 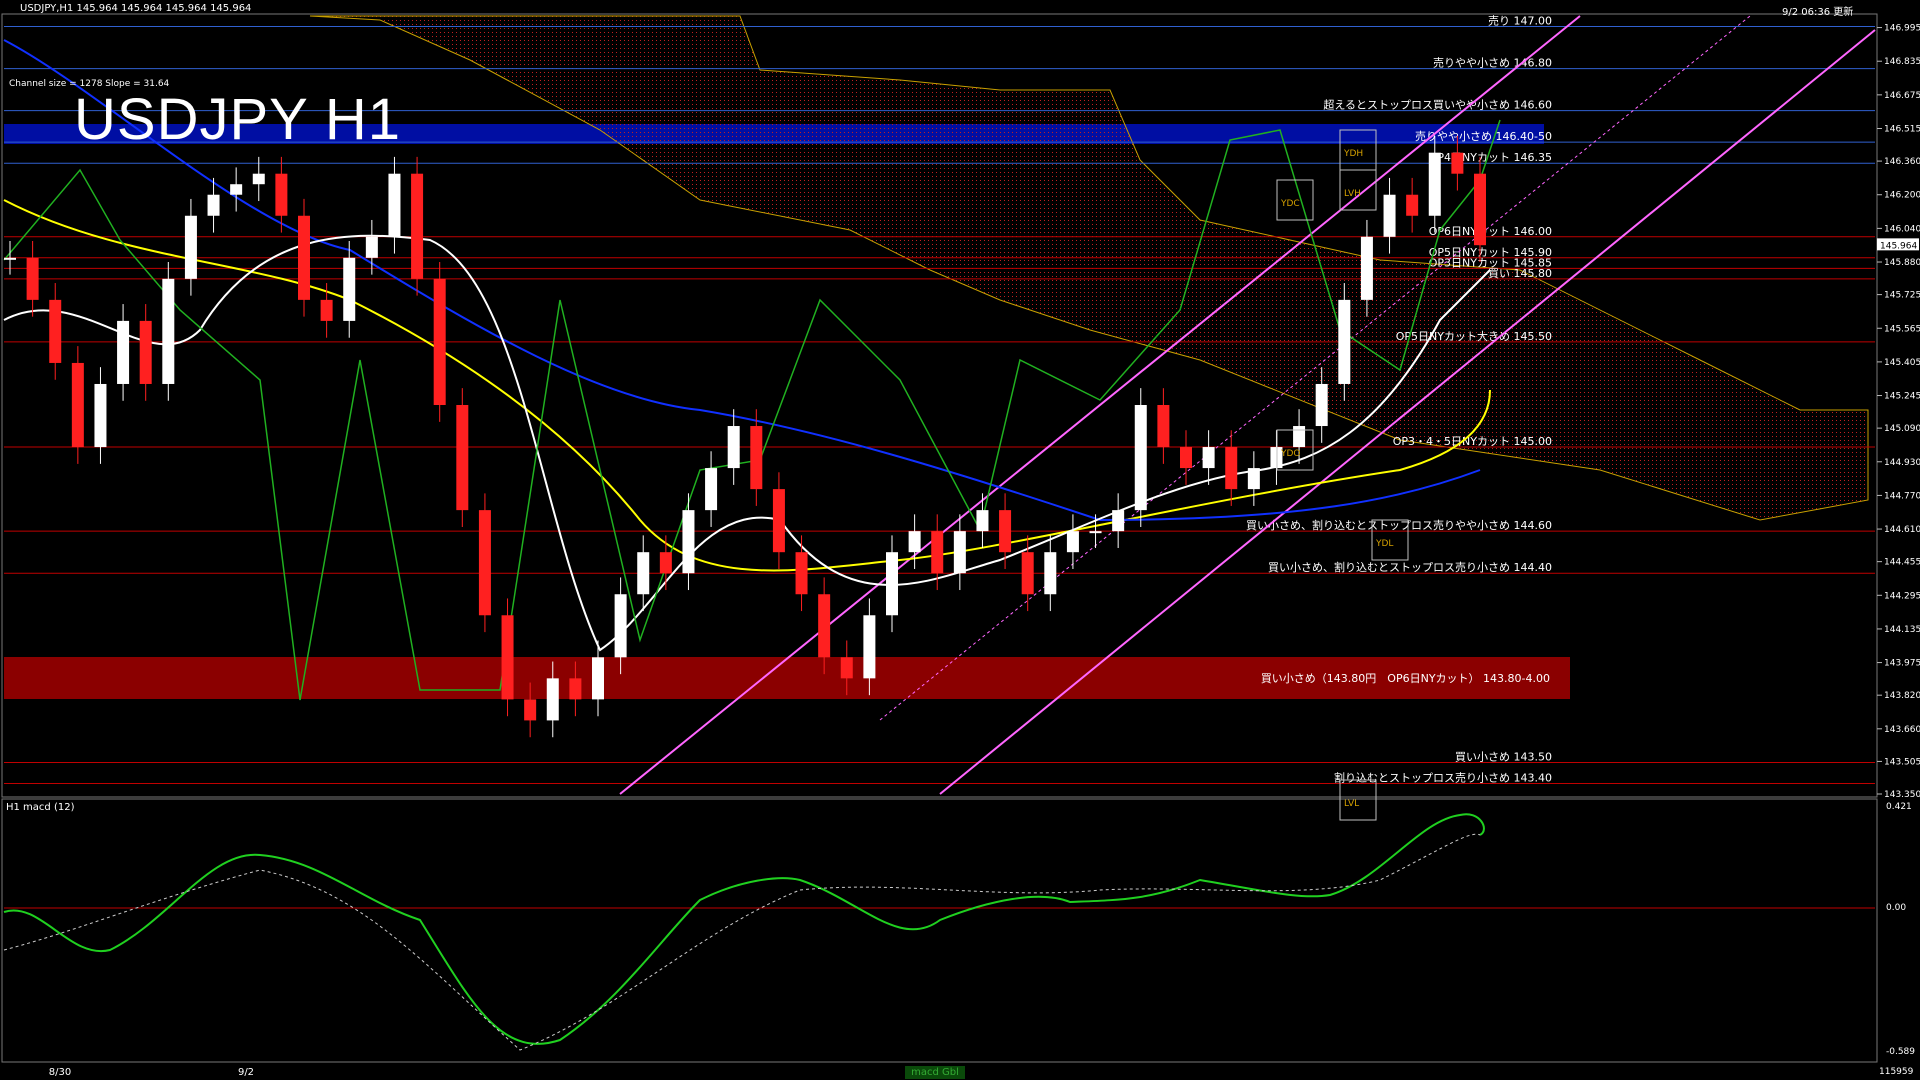 What do you see at coordinates (1443, 777) in the screenshot?
I see `level-label: 割り込むとストップロス売り小さめ 143.40` at bounding box center [1443, 777].